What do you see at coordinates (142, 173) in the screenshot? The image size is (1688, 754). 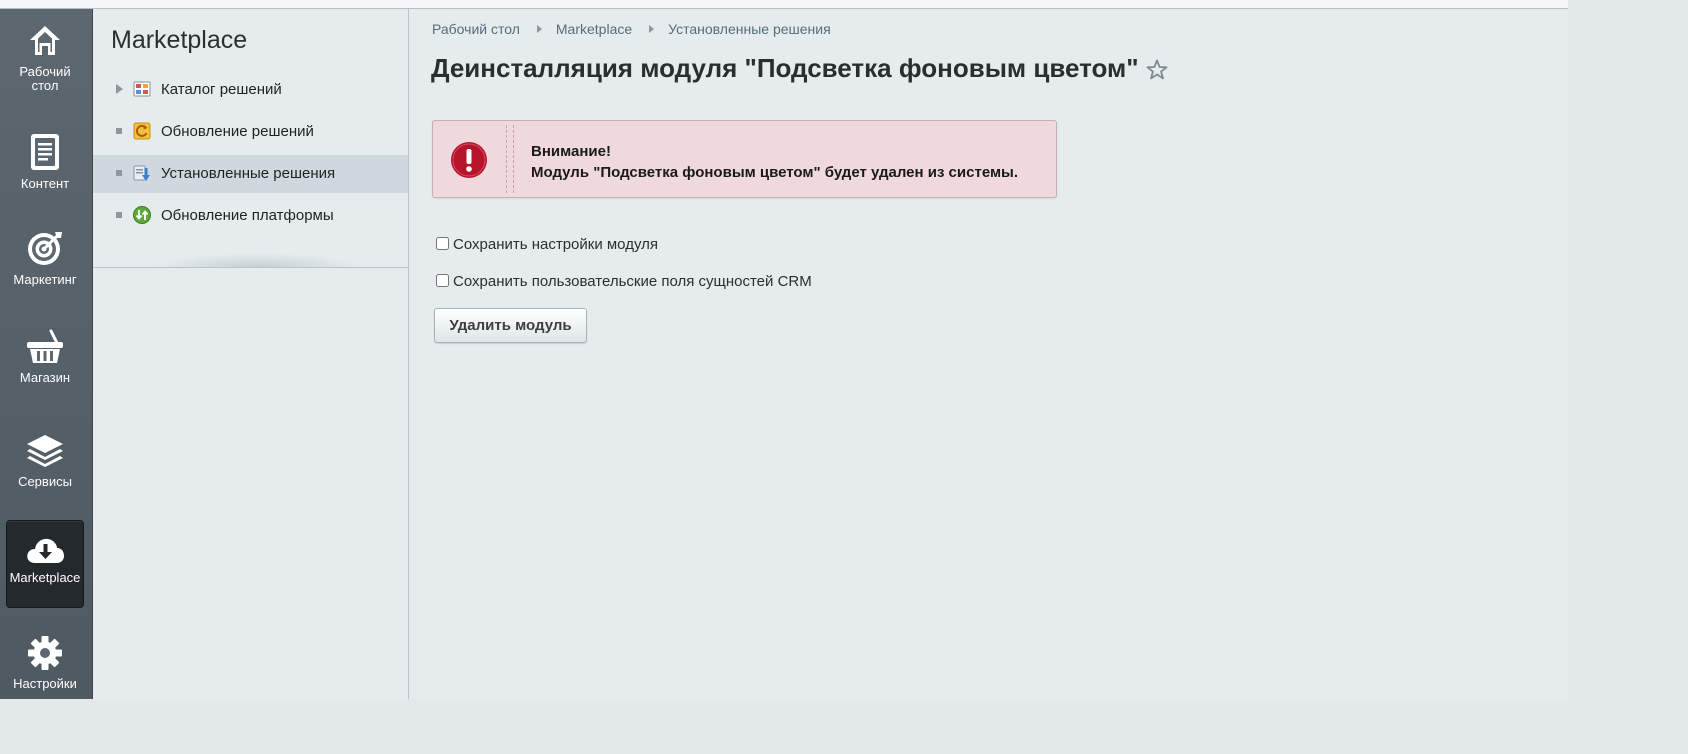 I see `installed-icon` at bounding box center [142, 173].